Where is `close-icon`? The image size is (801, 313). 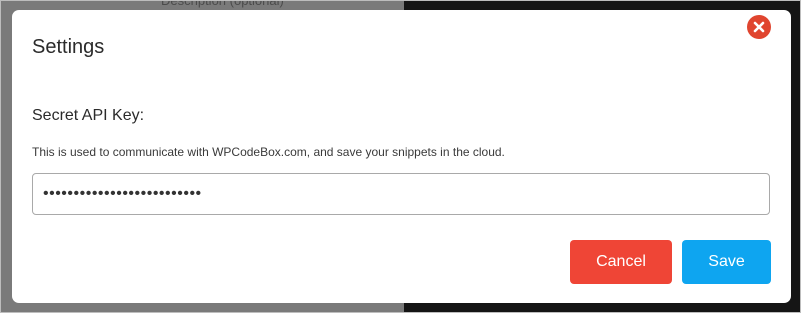
close-icon is located at coordinates (759, 27).